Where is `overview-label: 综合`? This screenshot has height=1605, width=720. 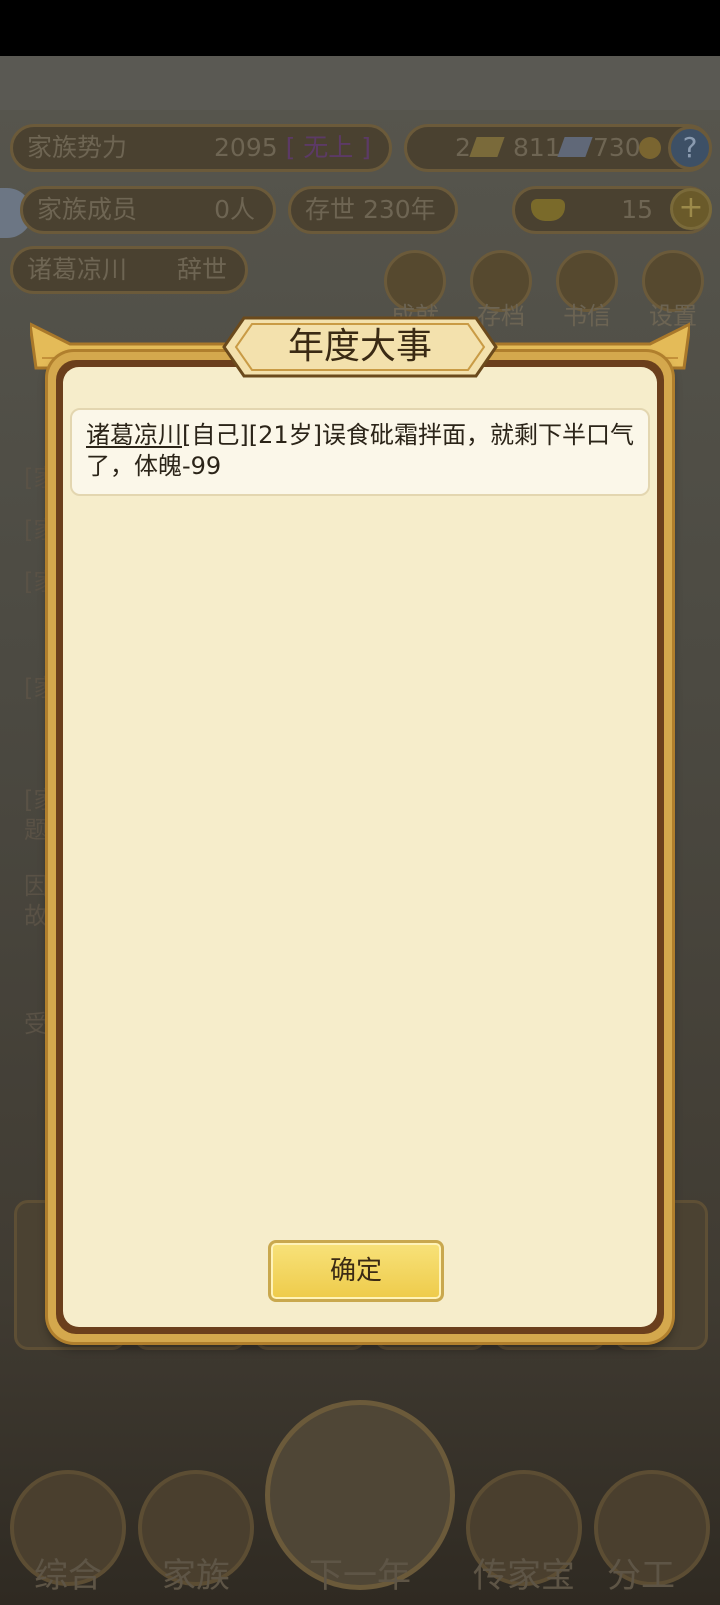
overview-label: 综合 is located at coordinates (68, 1576).